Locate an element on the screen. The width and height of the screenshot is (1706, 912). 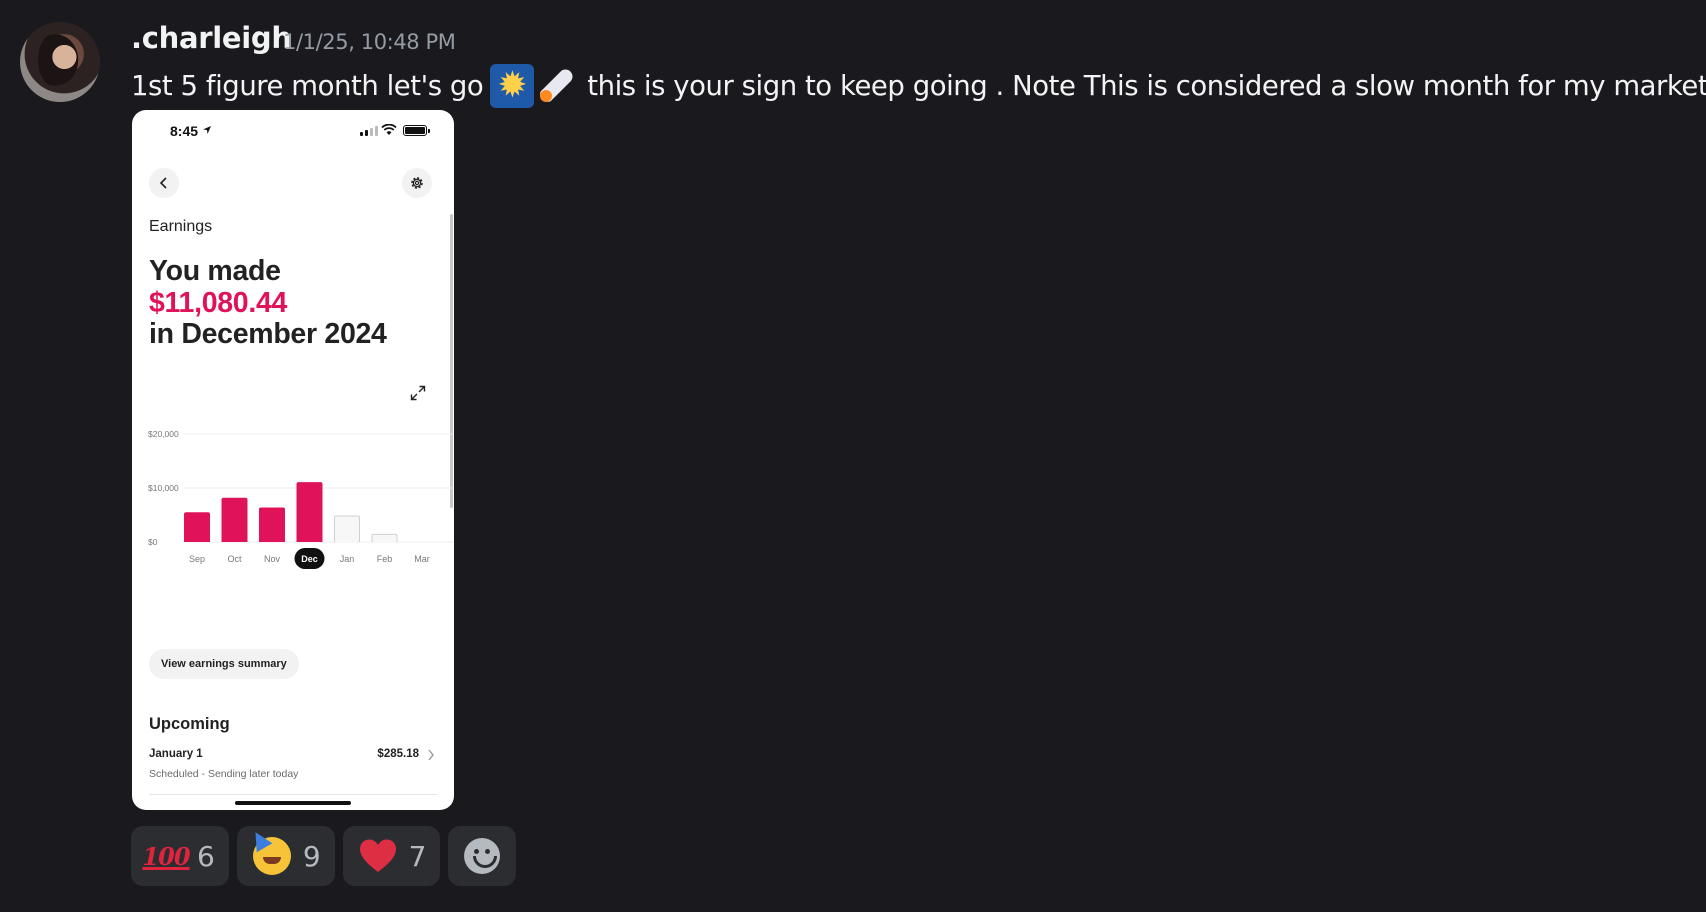
reaction-heart: 7 is located at coordinates (391, 856).